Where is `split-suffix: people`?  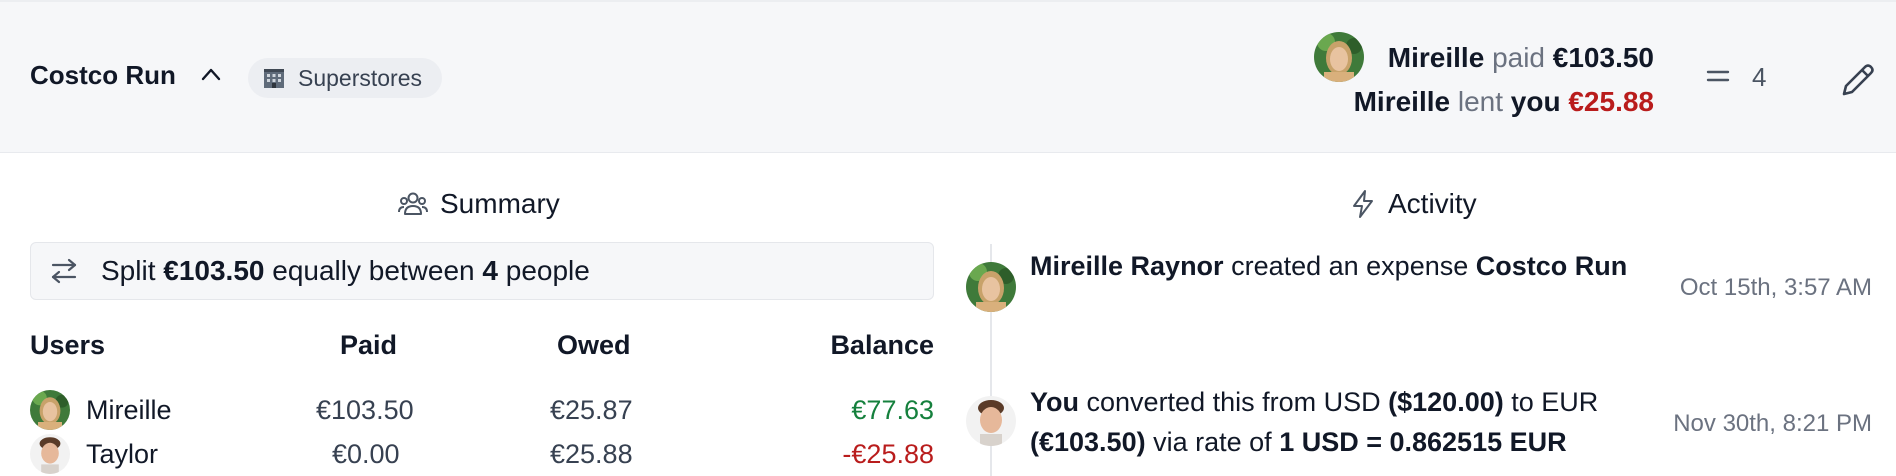
split-suffix: people is located at coordinates (547, 270).